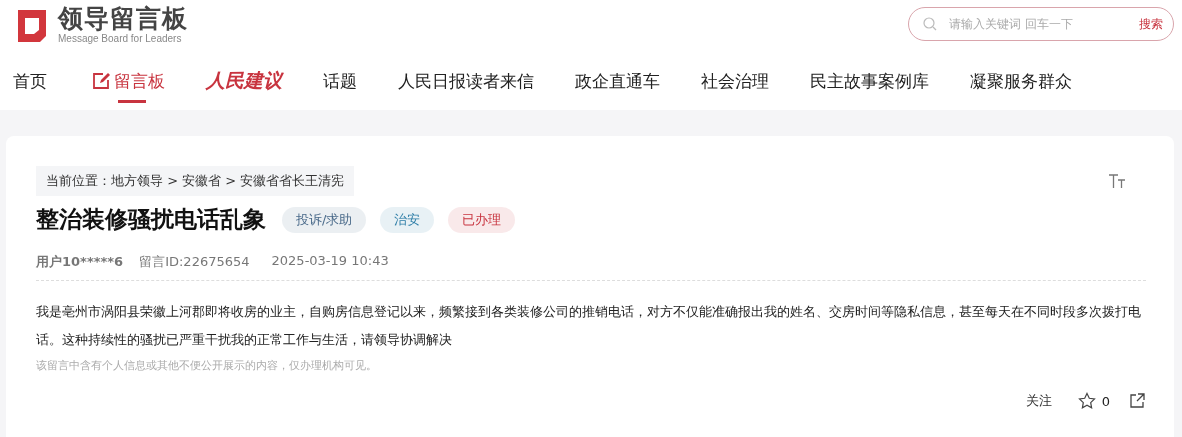 The image size is (1182, 437). I want to click on category-tag: 治安, so click(407, 219).